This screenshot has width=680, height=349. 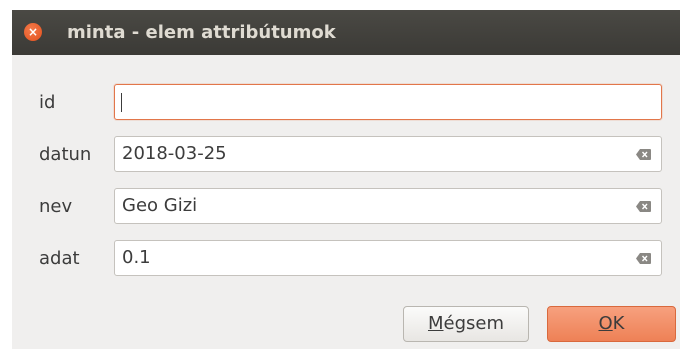 What do you see at coordinates (33, 32) in the screenshot?
I see `close-icon: ×` at bounding box center [33, 32].